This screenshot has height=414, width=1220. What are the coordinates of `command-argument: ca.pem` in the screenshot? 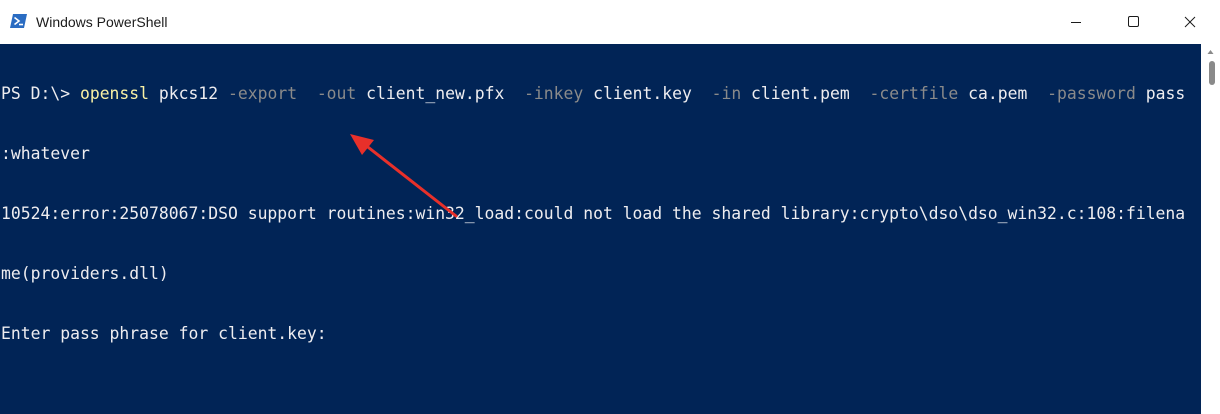 It's located at (1003, 93).